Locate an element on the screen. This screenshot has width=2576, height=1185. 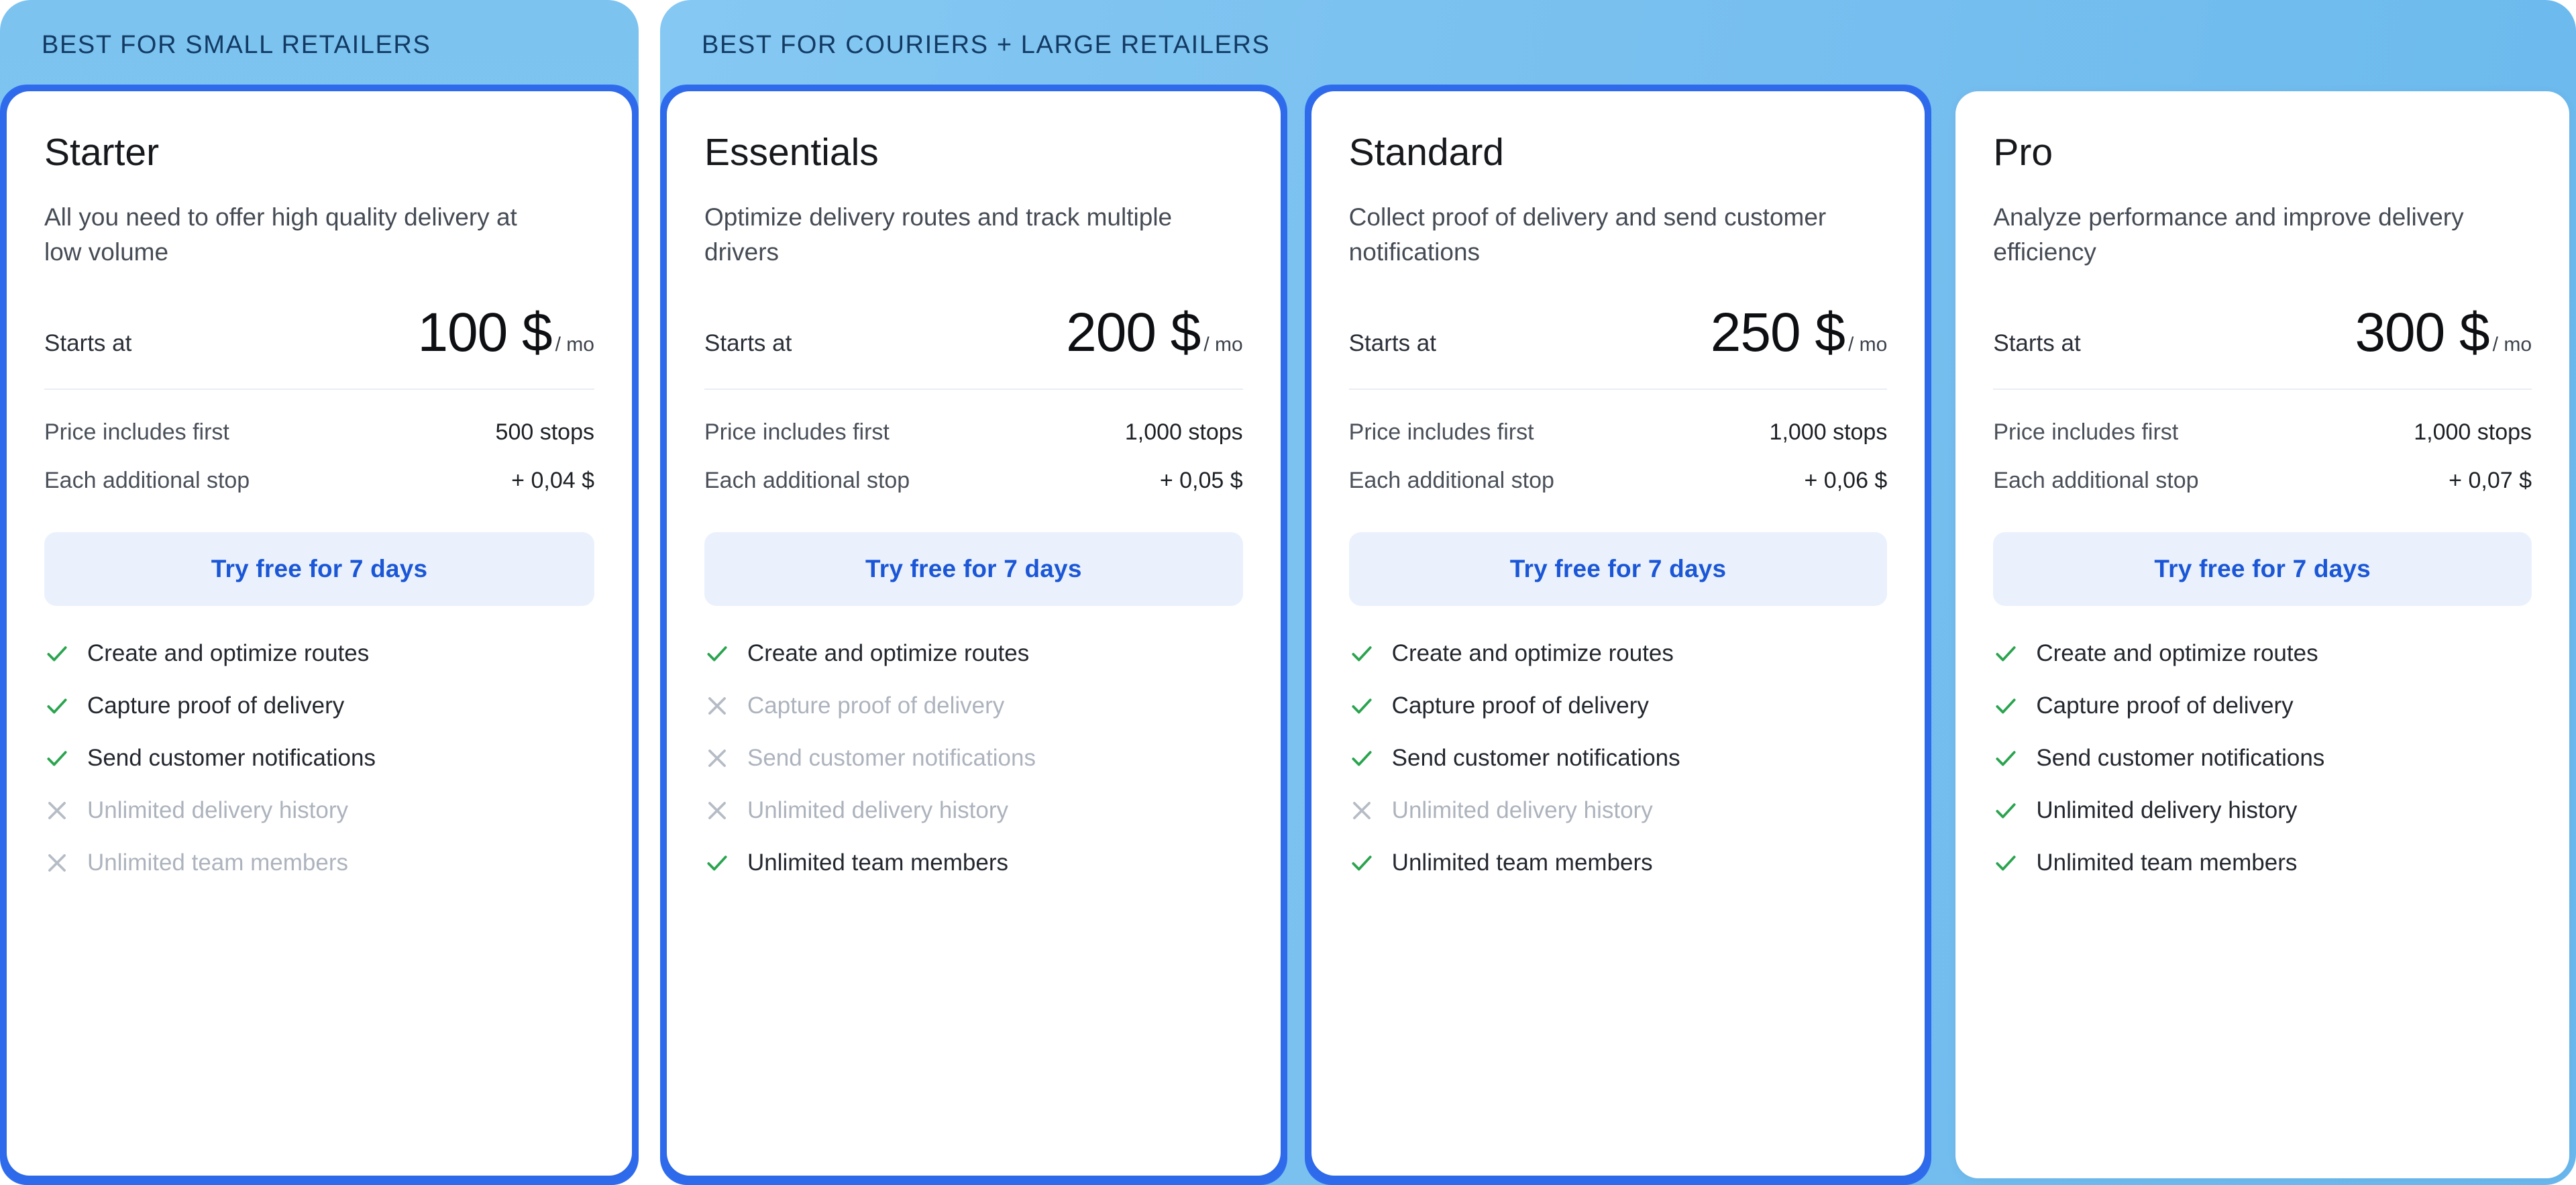
price-row-standard: Starts at 250 $ / mo is located at coordinates (1618, 347).